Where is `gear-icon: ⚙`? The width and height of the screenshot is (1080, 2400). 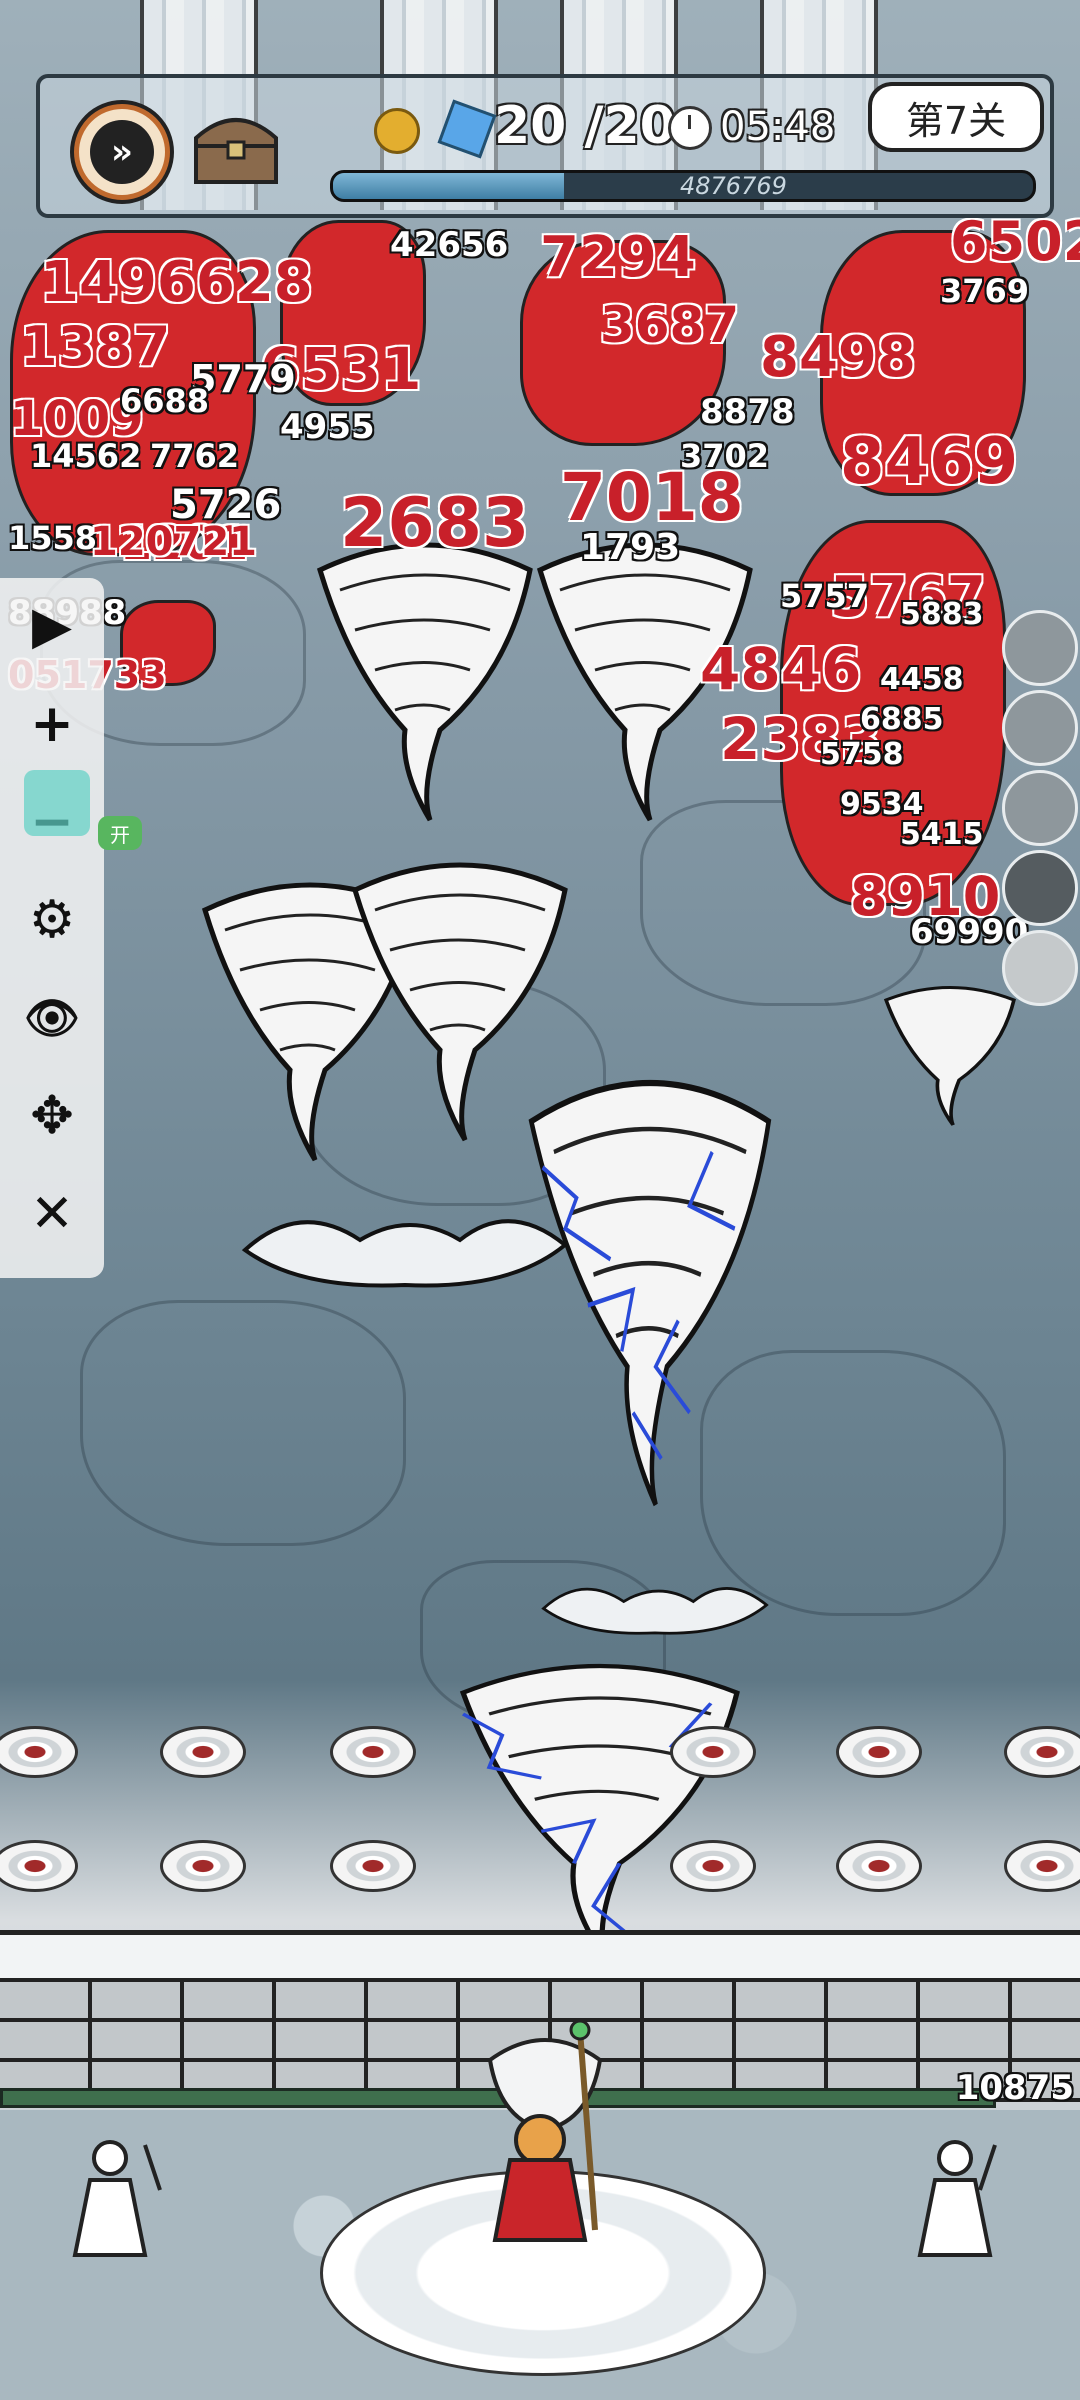
gear-icon: ⚙ is located at coordinates (52, 920).